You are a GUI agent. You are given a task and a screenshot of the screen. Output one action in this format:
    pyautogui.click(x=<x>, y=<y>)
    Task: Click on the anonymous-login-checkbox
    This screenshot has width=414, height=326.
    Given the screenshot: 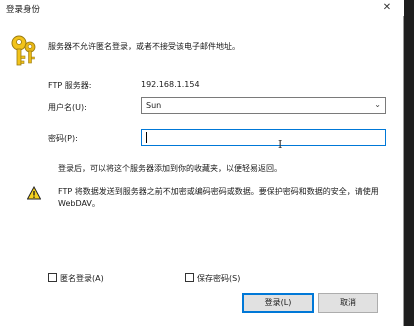 What is the action you would take?
    pyautogui.click(x=52, y=277)
    